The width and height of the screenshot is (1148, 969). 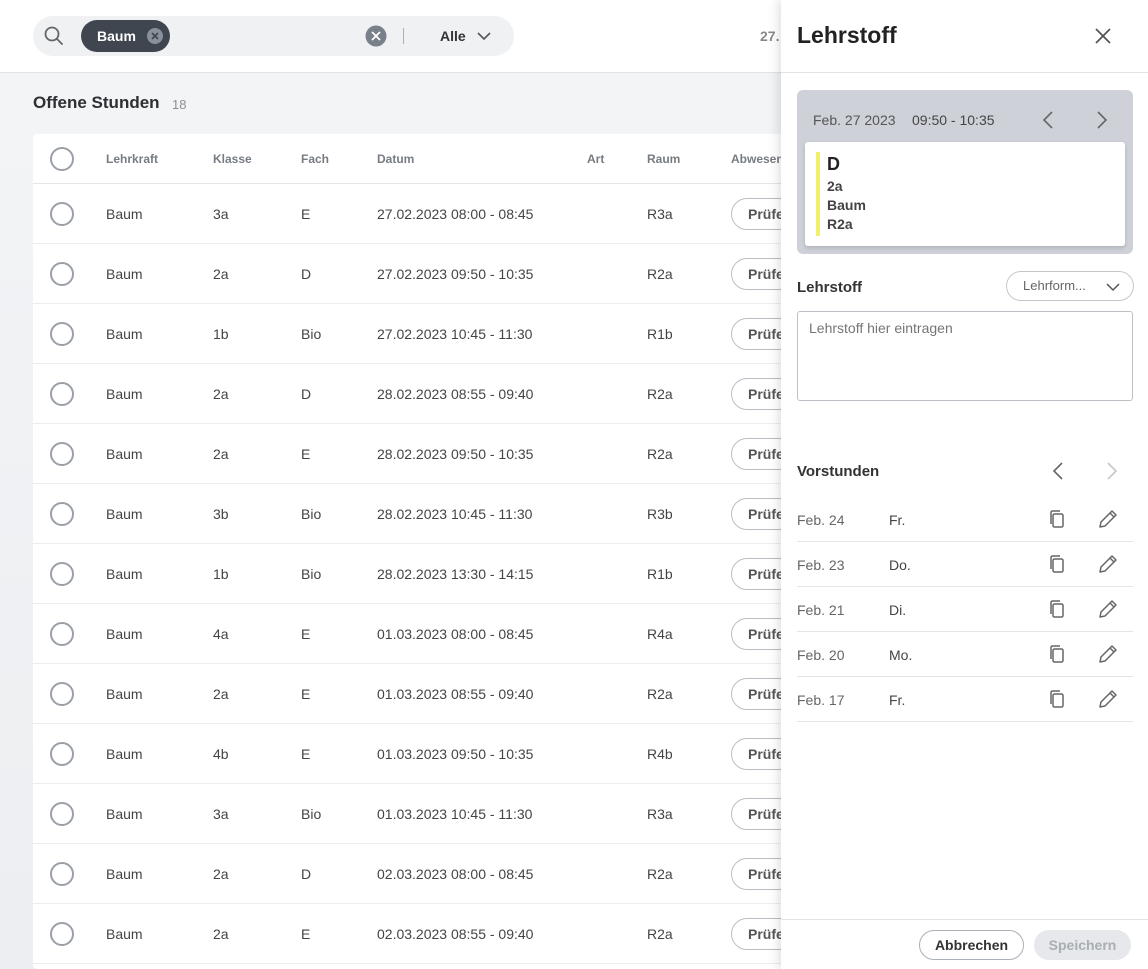 I want to click on date-label: 27., so click(x=770, y=36).